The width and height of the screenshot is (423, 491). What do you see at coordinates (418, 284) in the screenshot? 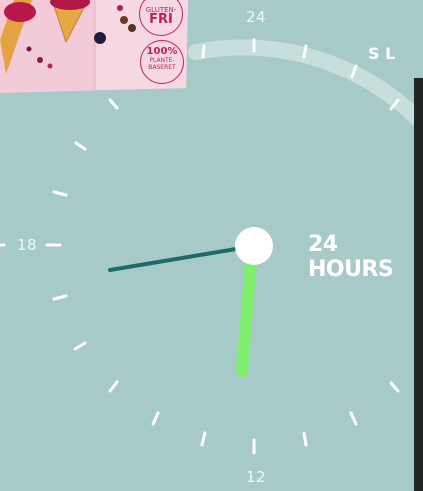
I see `device-bezel-edge` at bounding box center [418, 284].